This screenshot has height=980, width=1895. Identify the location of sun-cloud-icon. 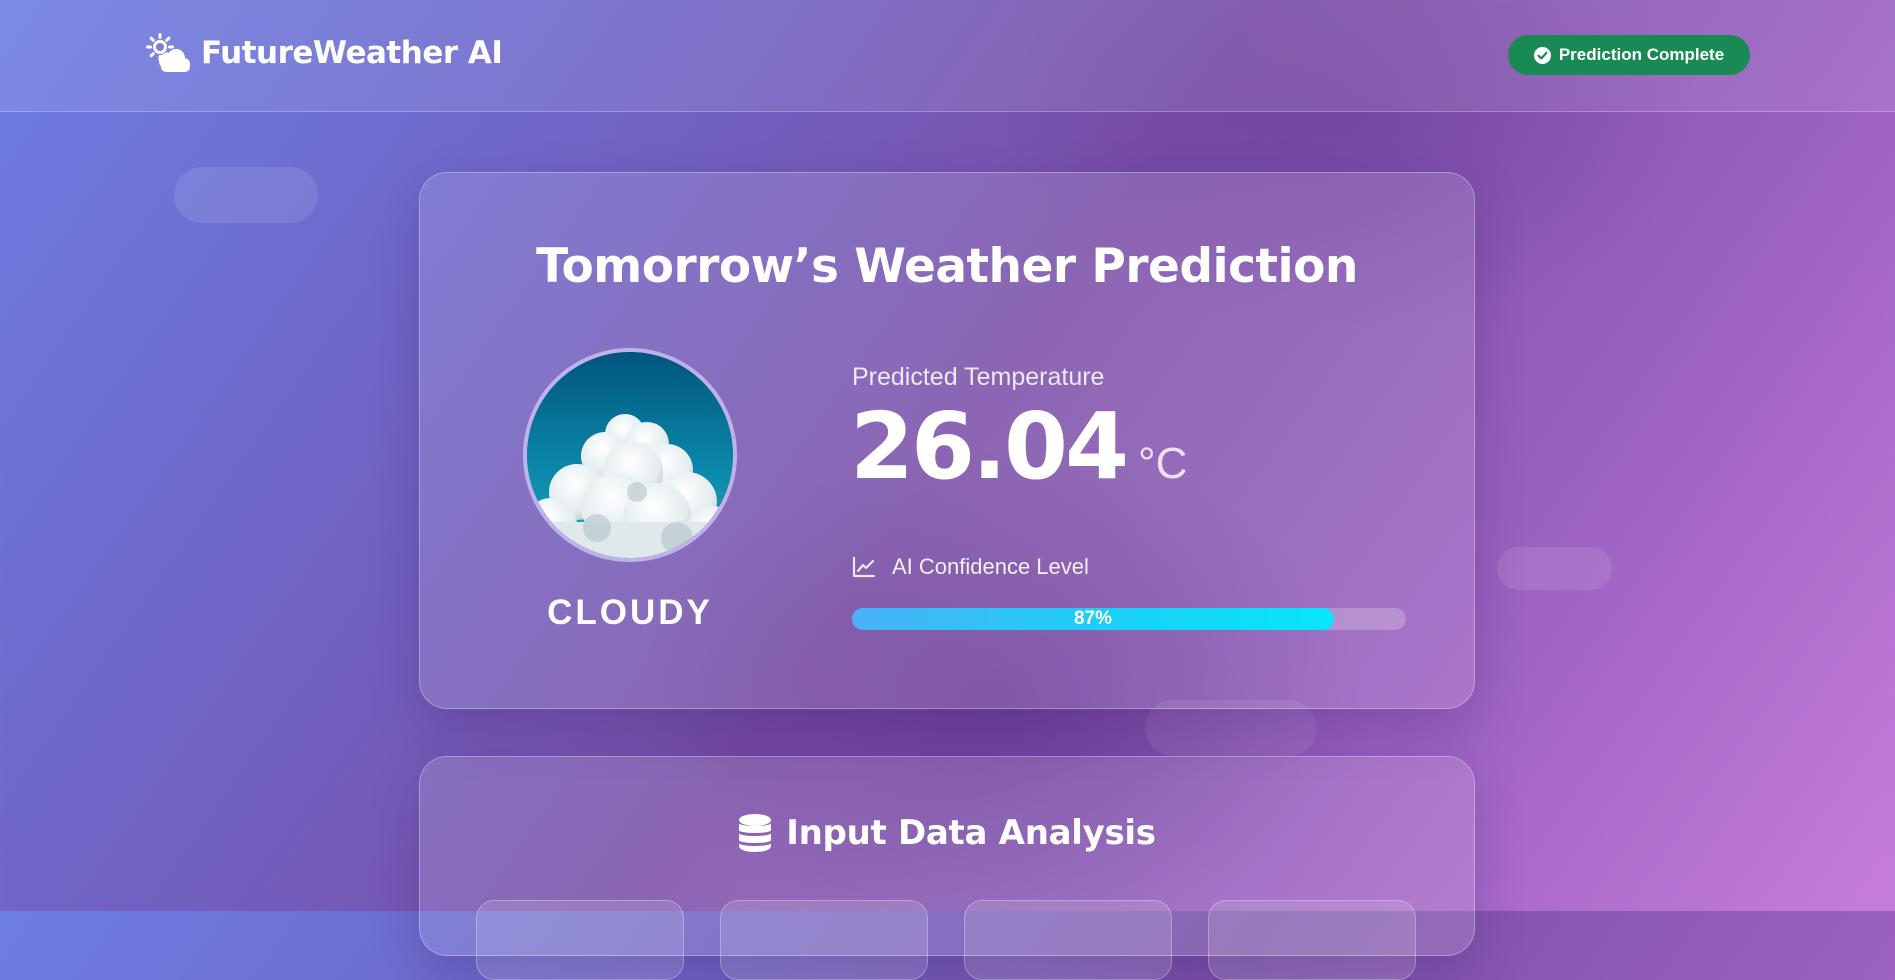
(168, 52).